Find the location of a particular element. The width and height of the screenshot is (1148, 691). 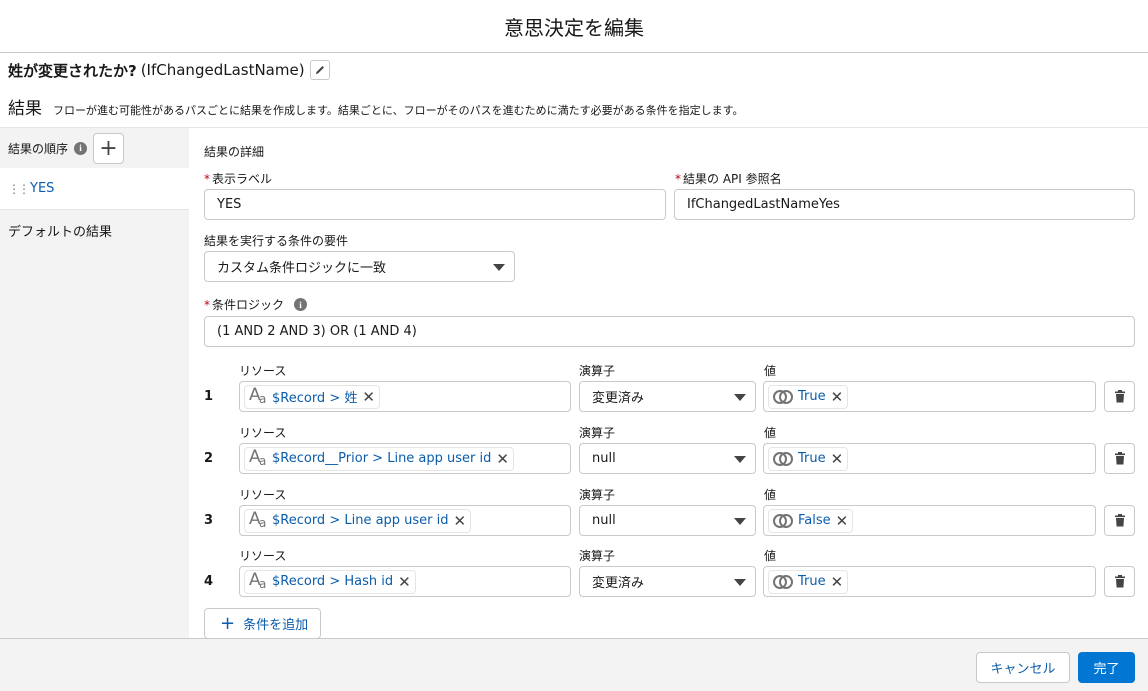

requirement-select: カスタム条件ロジックに一致 is located at coordinates (359, 266).